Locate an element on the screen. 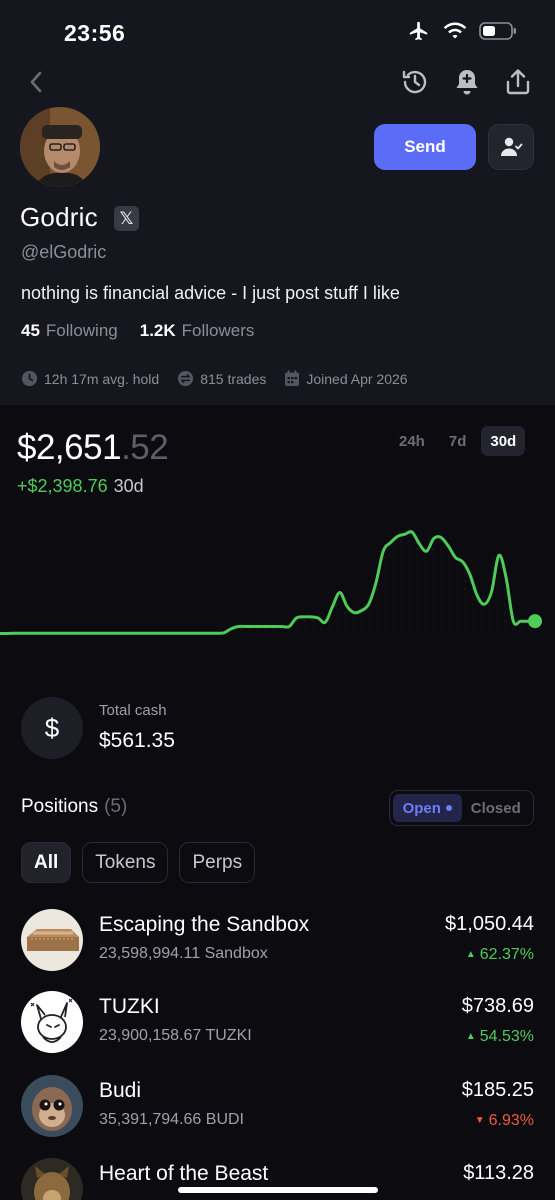 Image resolution: width=555 pixels, height=1200 pixels. join-date: Joined Apr 2026 is located at coordinates (346, 378).